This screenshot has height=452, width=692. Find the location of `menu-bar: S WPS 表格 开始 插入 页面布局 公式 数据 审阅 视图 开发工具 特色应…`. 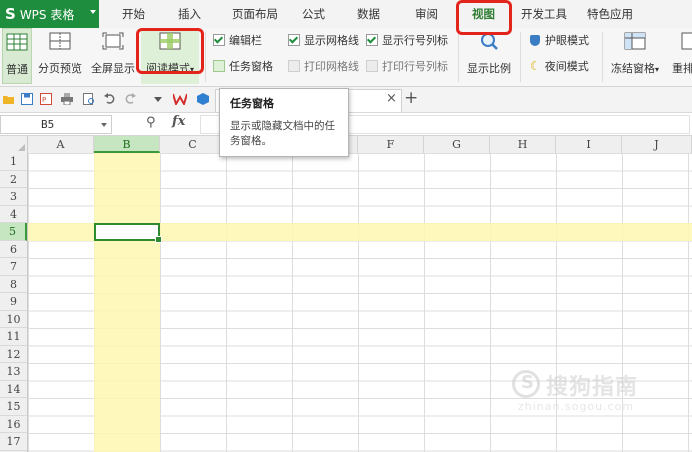

menu-bar: S WPS 表格 开始 插入 页面布局 公式 数据 审阅 视图 开发工具 特色应… is located at coordinates (346, 14).